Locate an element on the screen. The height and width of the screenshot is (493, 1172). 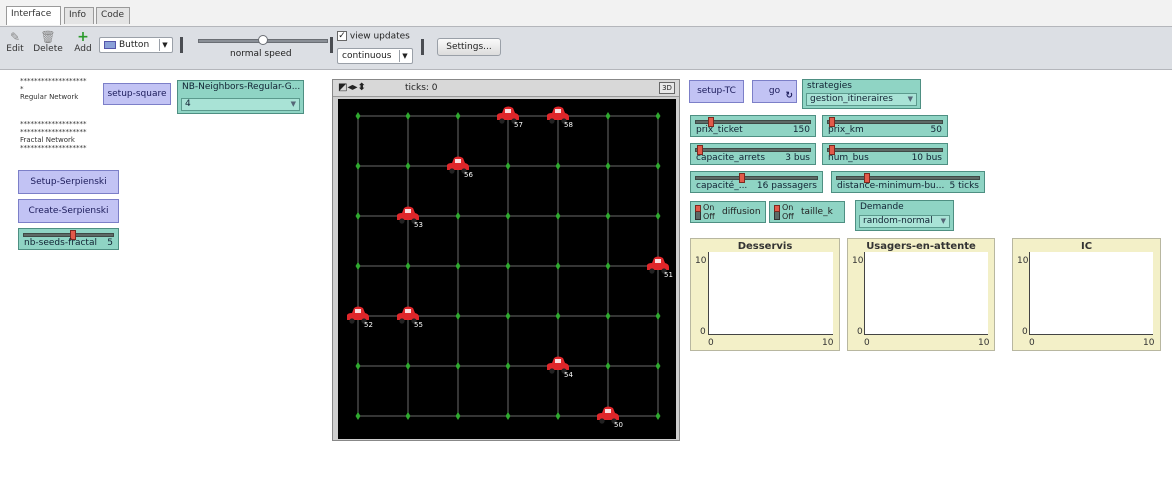
speed-slider is located at coordinates (263, 40).